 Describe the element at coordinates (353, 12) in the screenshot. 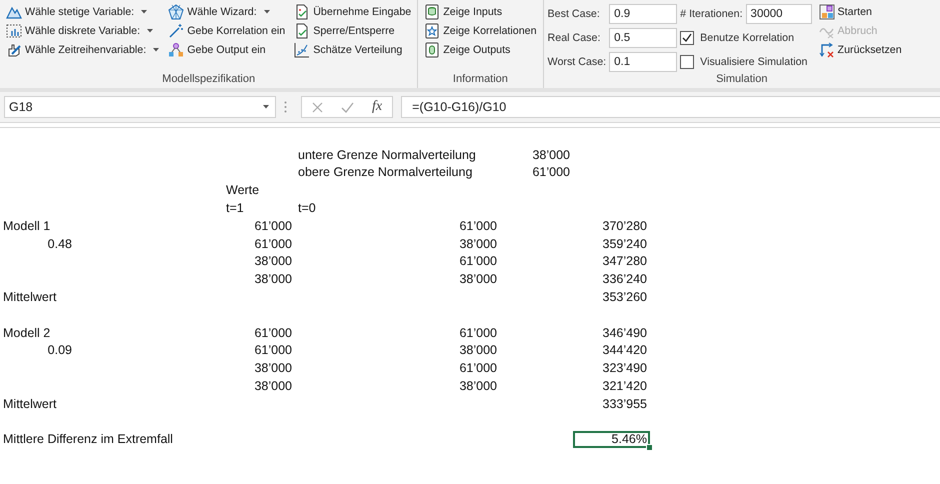

I see `ribbon-button: Übernehme Eingabe` at that location.